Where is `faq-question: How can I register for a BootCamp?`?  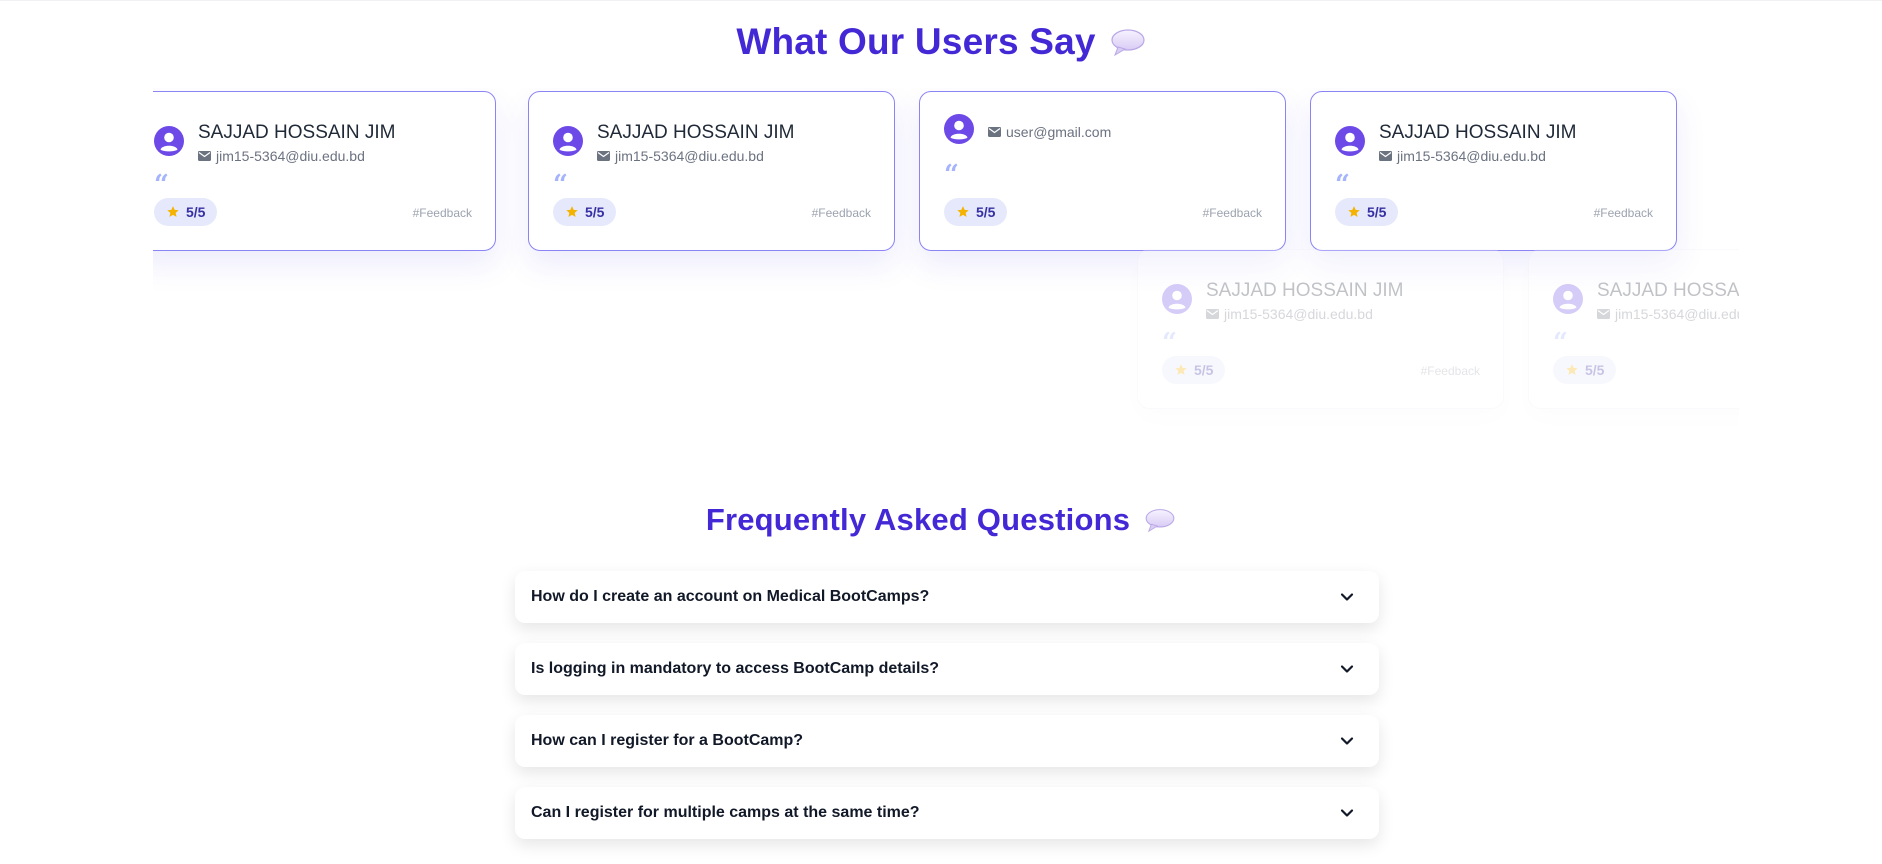 faq-question: How can I register for a BootCamp? is located at coordinates (667, 740).